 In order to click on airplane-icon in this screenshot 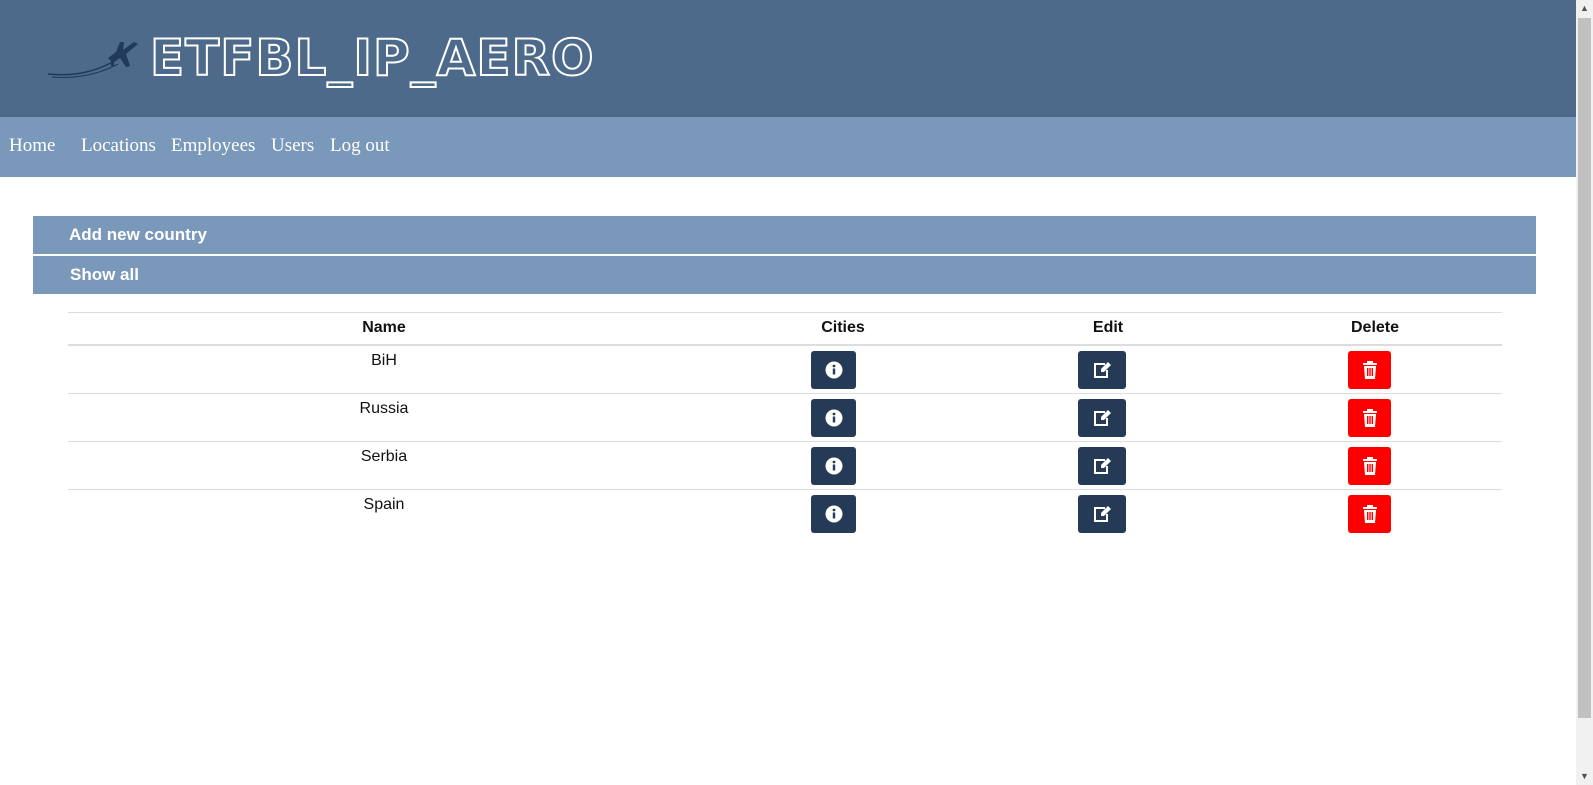, I will do `click(92, 60)`.